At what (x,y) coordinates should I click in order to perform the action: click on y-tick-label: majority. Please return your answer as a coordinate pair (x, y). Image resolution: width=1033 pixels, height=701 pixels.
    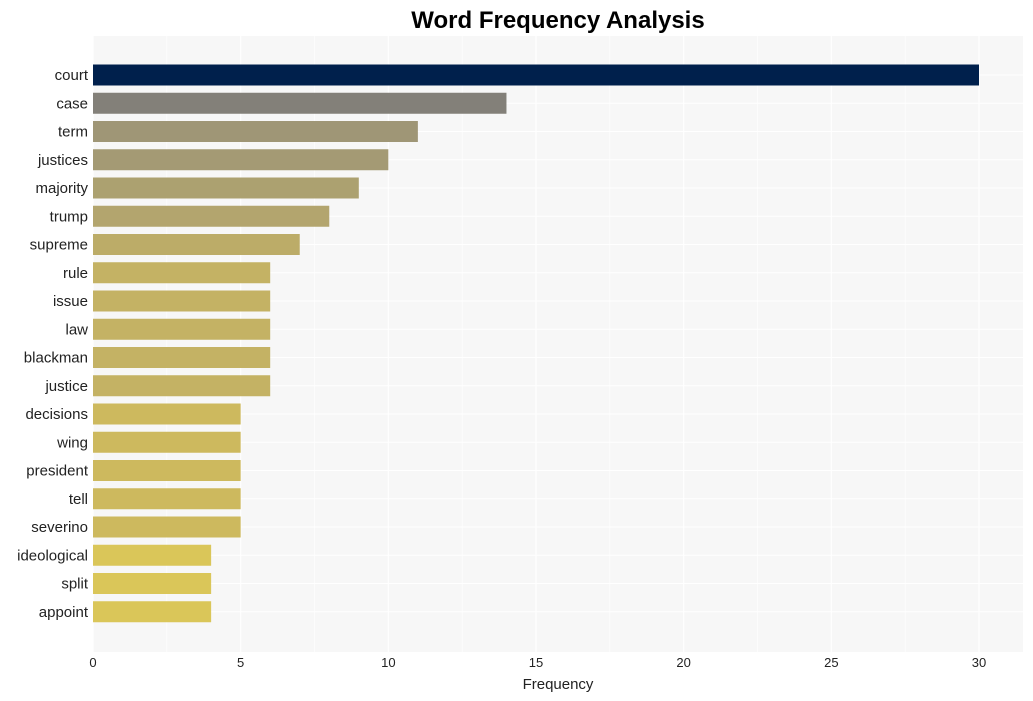
    Looking at the image, I should click on (61, 188).